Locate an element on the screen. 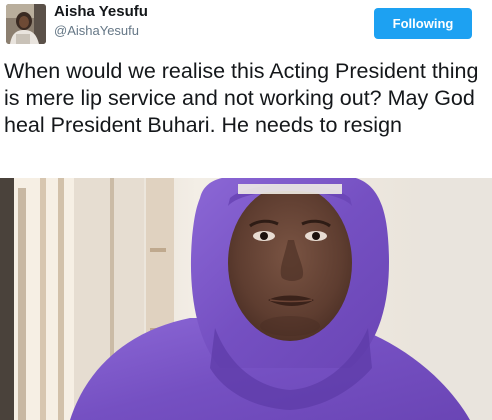 Image resolution: width=492 pixels, height=420 pixels. following-button: Following is located at coordinates (423, 23).